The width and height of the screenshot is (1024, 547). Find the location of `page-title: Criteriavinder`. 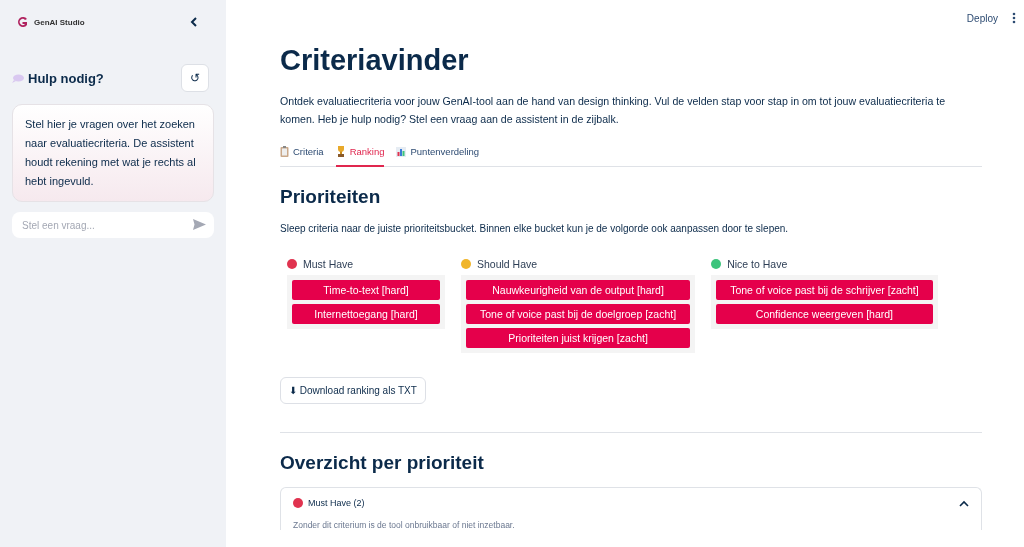

page-title: Criteriavinder is located at coordinates (375, 60).